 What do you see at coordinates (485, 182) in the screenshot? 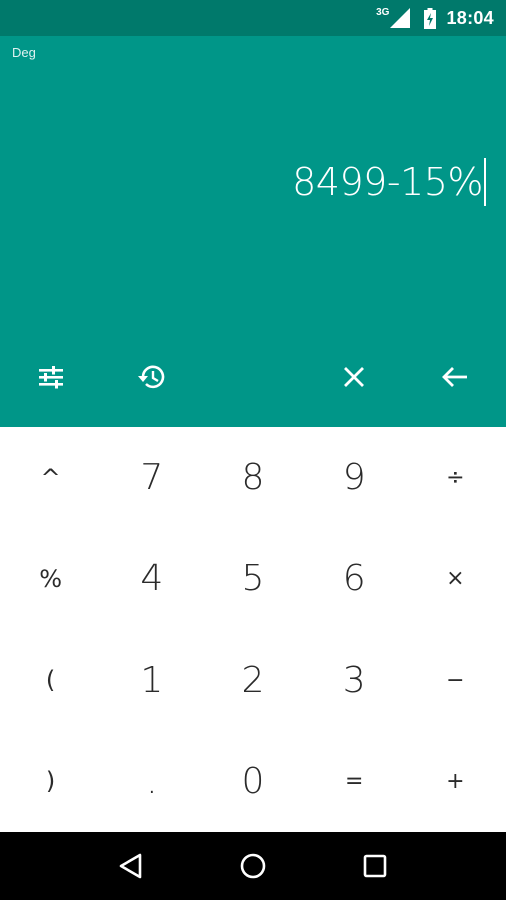
I see `text-cursor` at bounding box center [485, 182].